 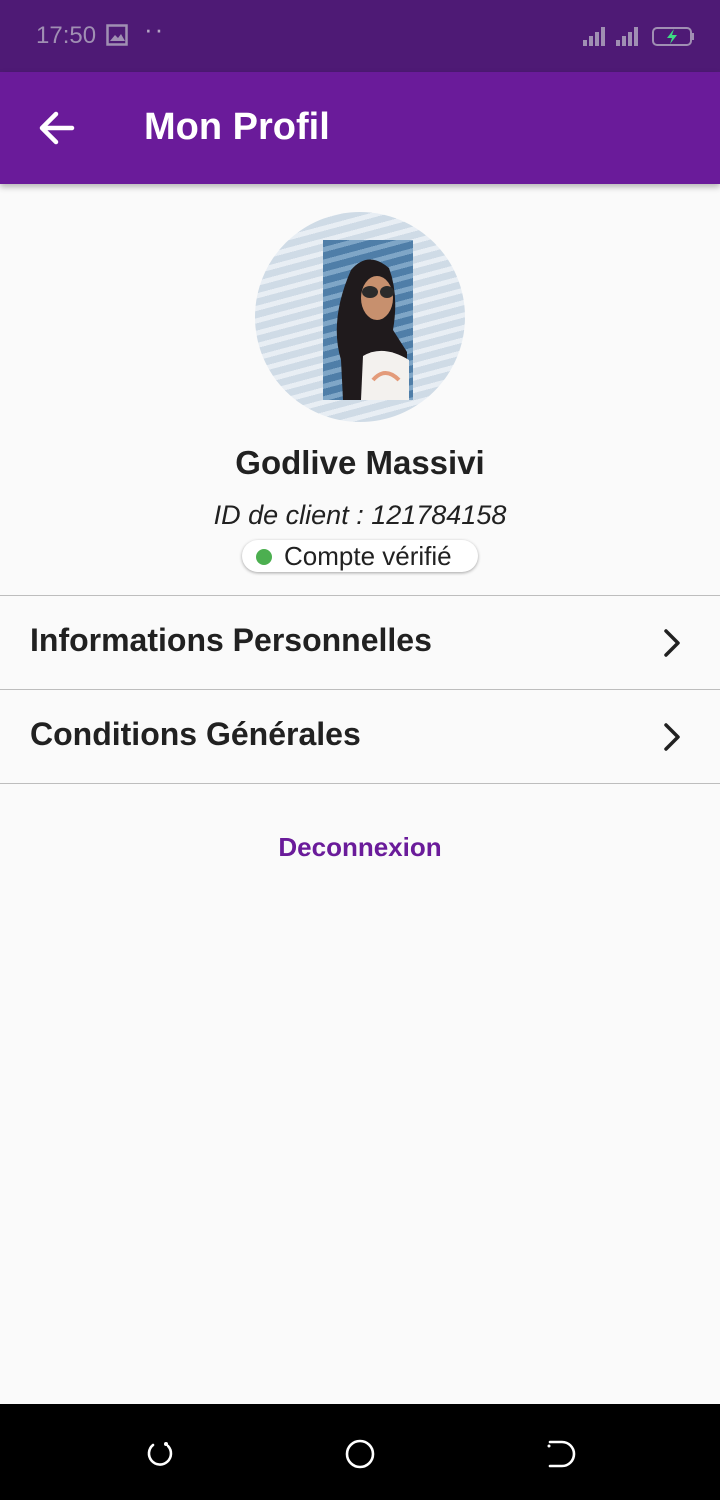 What do you see at coordinates (360, 847) in the screenshot?
I see `logout-button: Deconnexion` at bounding box center [360, 847].